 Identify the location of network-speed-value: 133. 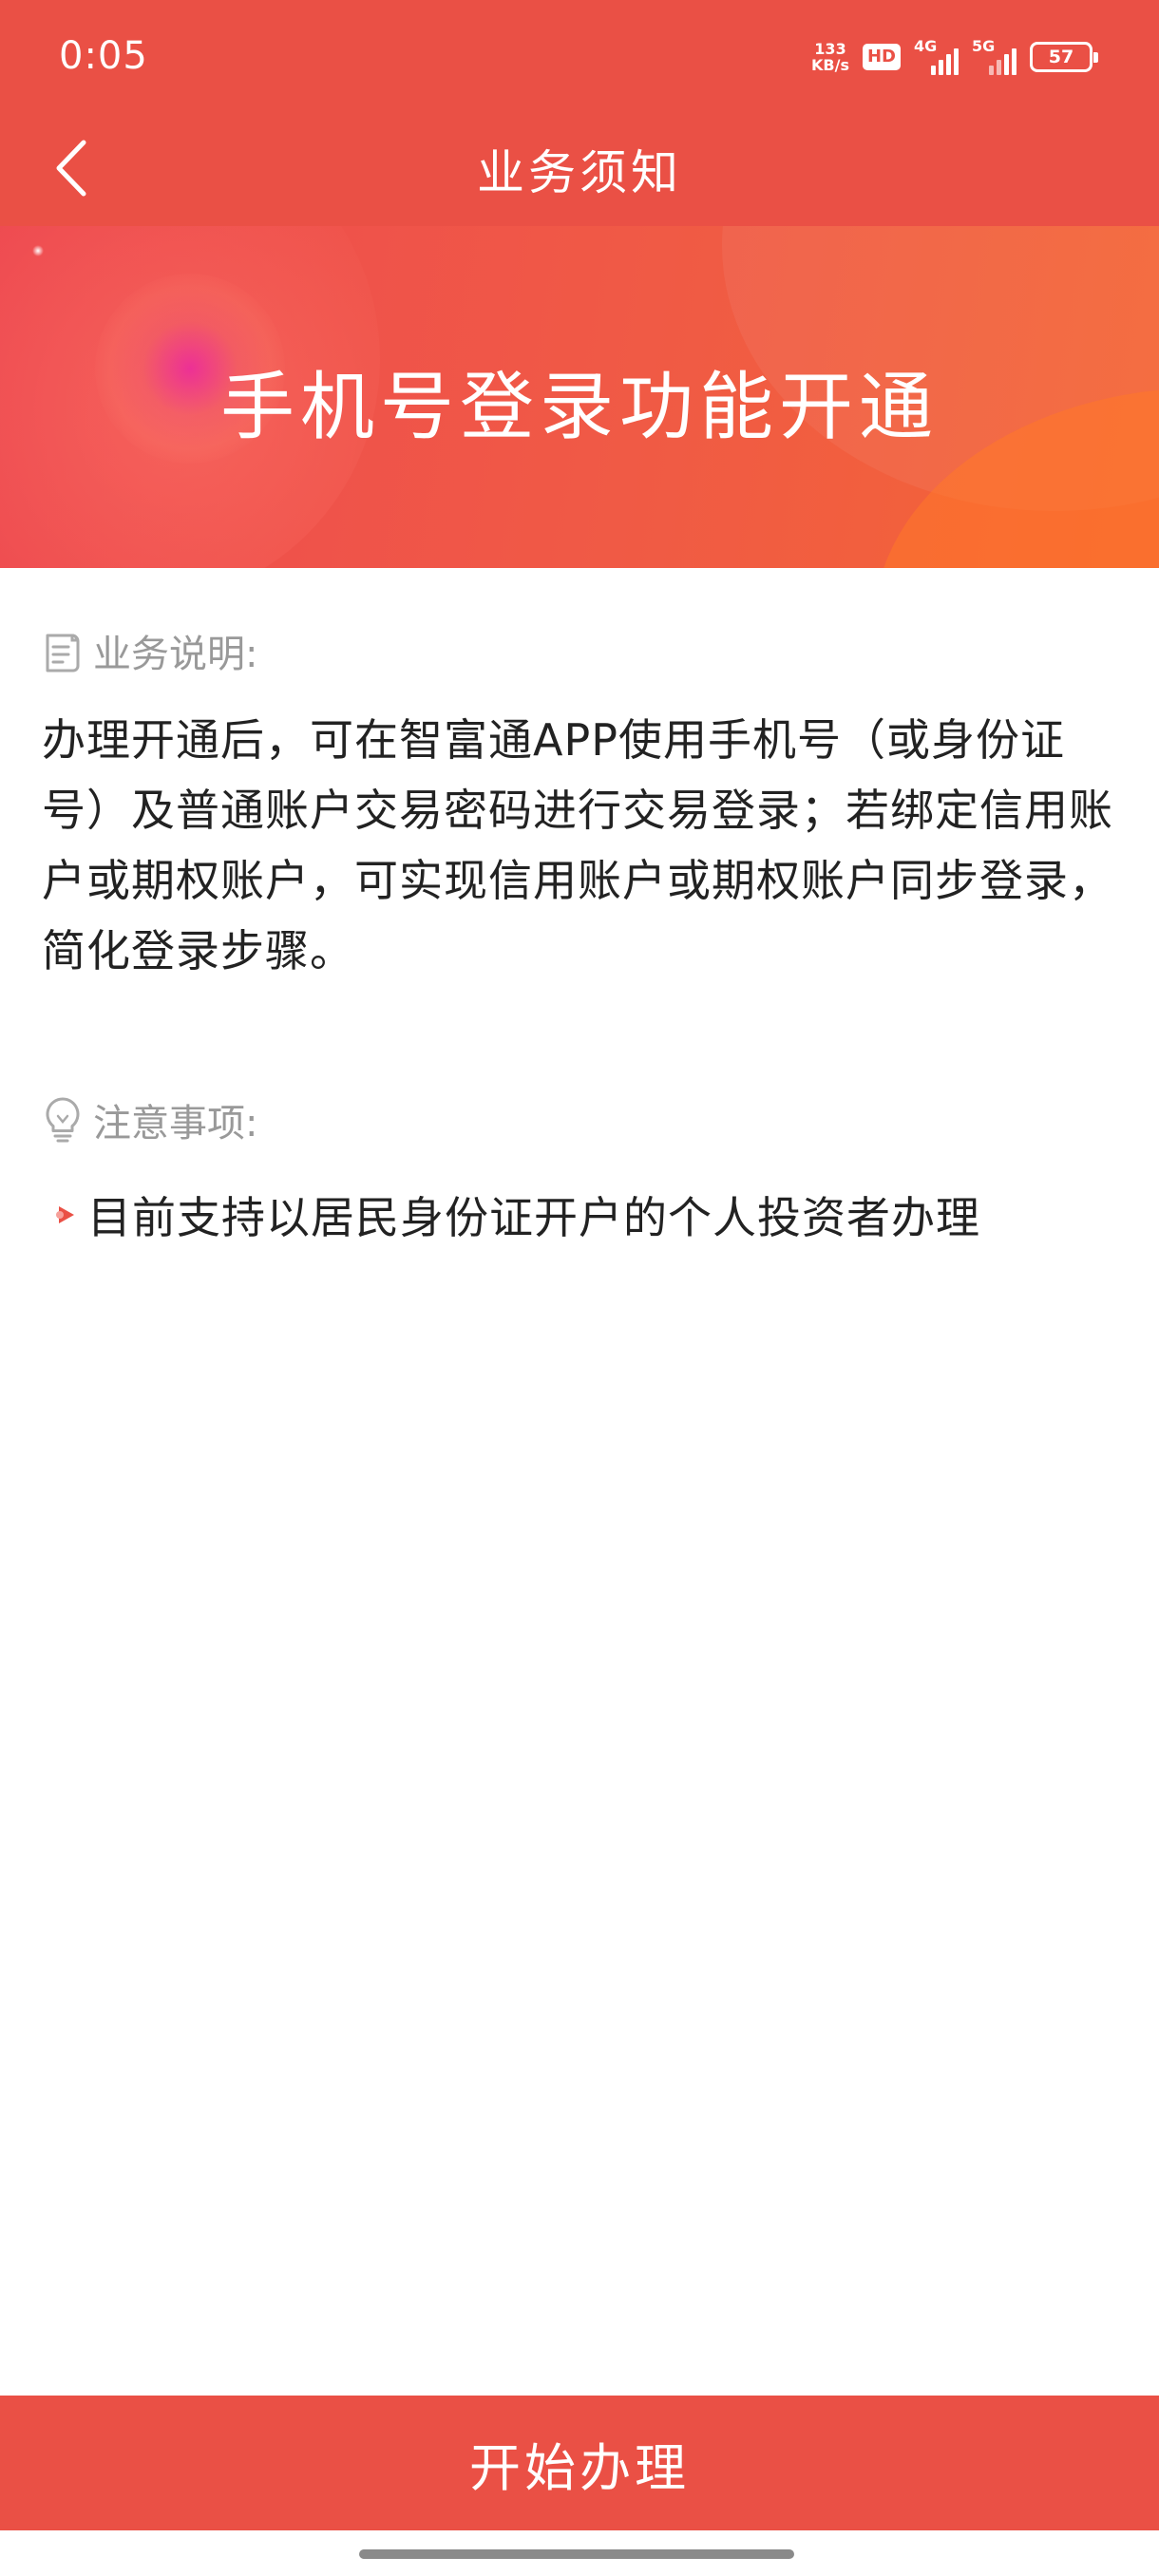
(830, 49).